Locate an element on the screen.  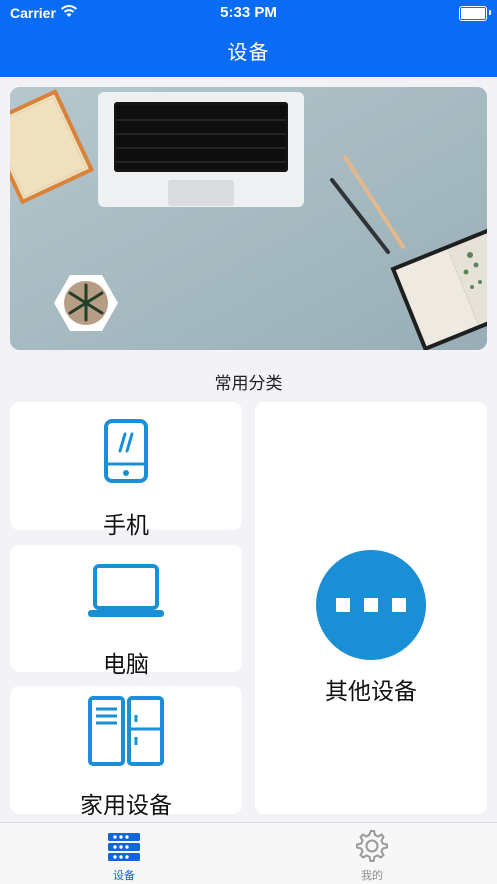
category-computer-card: 电脑 is located at coordinates (126, 611).